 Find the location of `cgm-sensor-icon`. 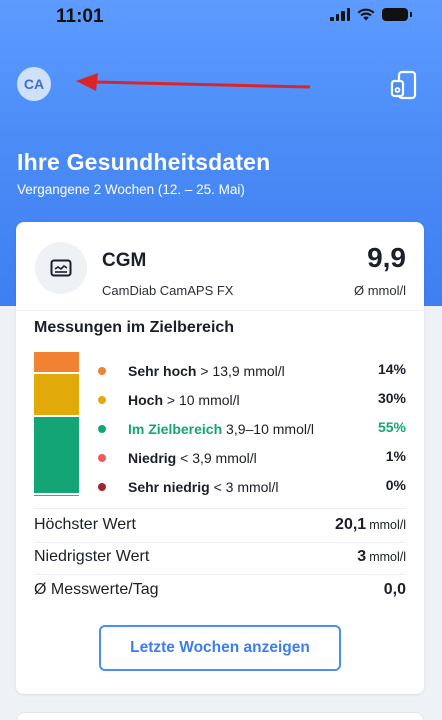

cgm-sensor-icon is located at coordinates (61, 268).